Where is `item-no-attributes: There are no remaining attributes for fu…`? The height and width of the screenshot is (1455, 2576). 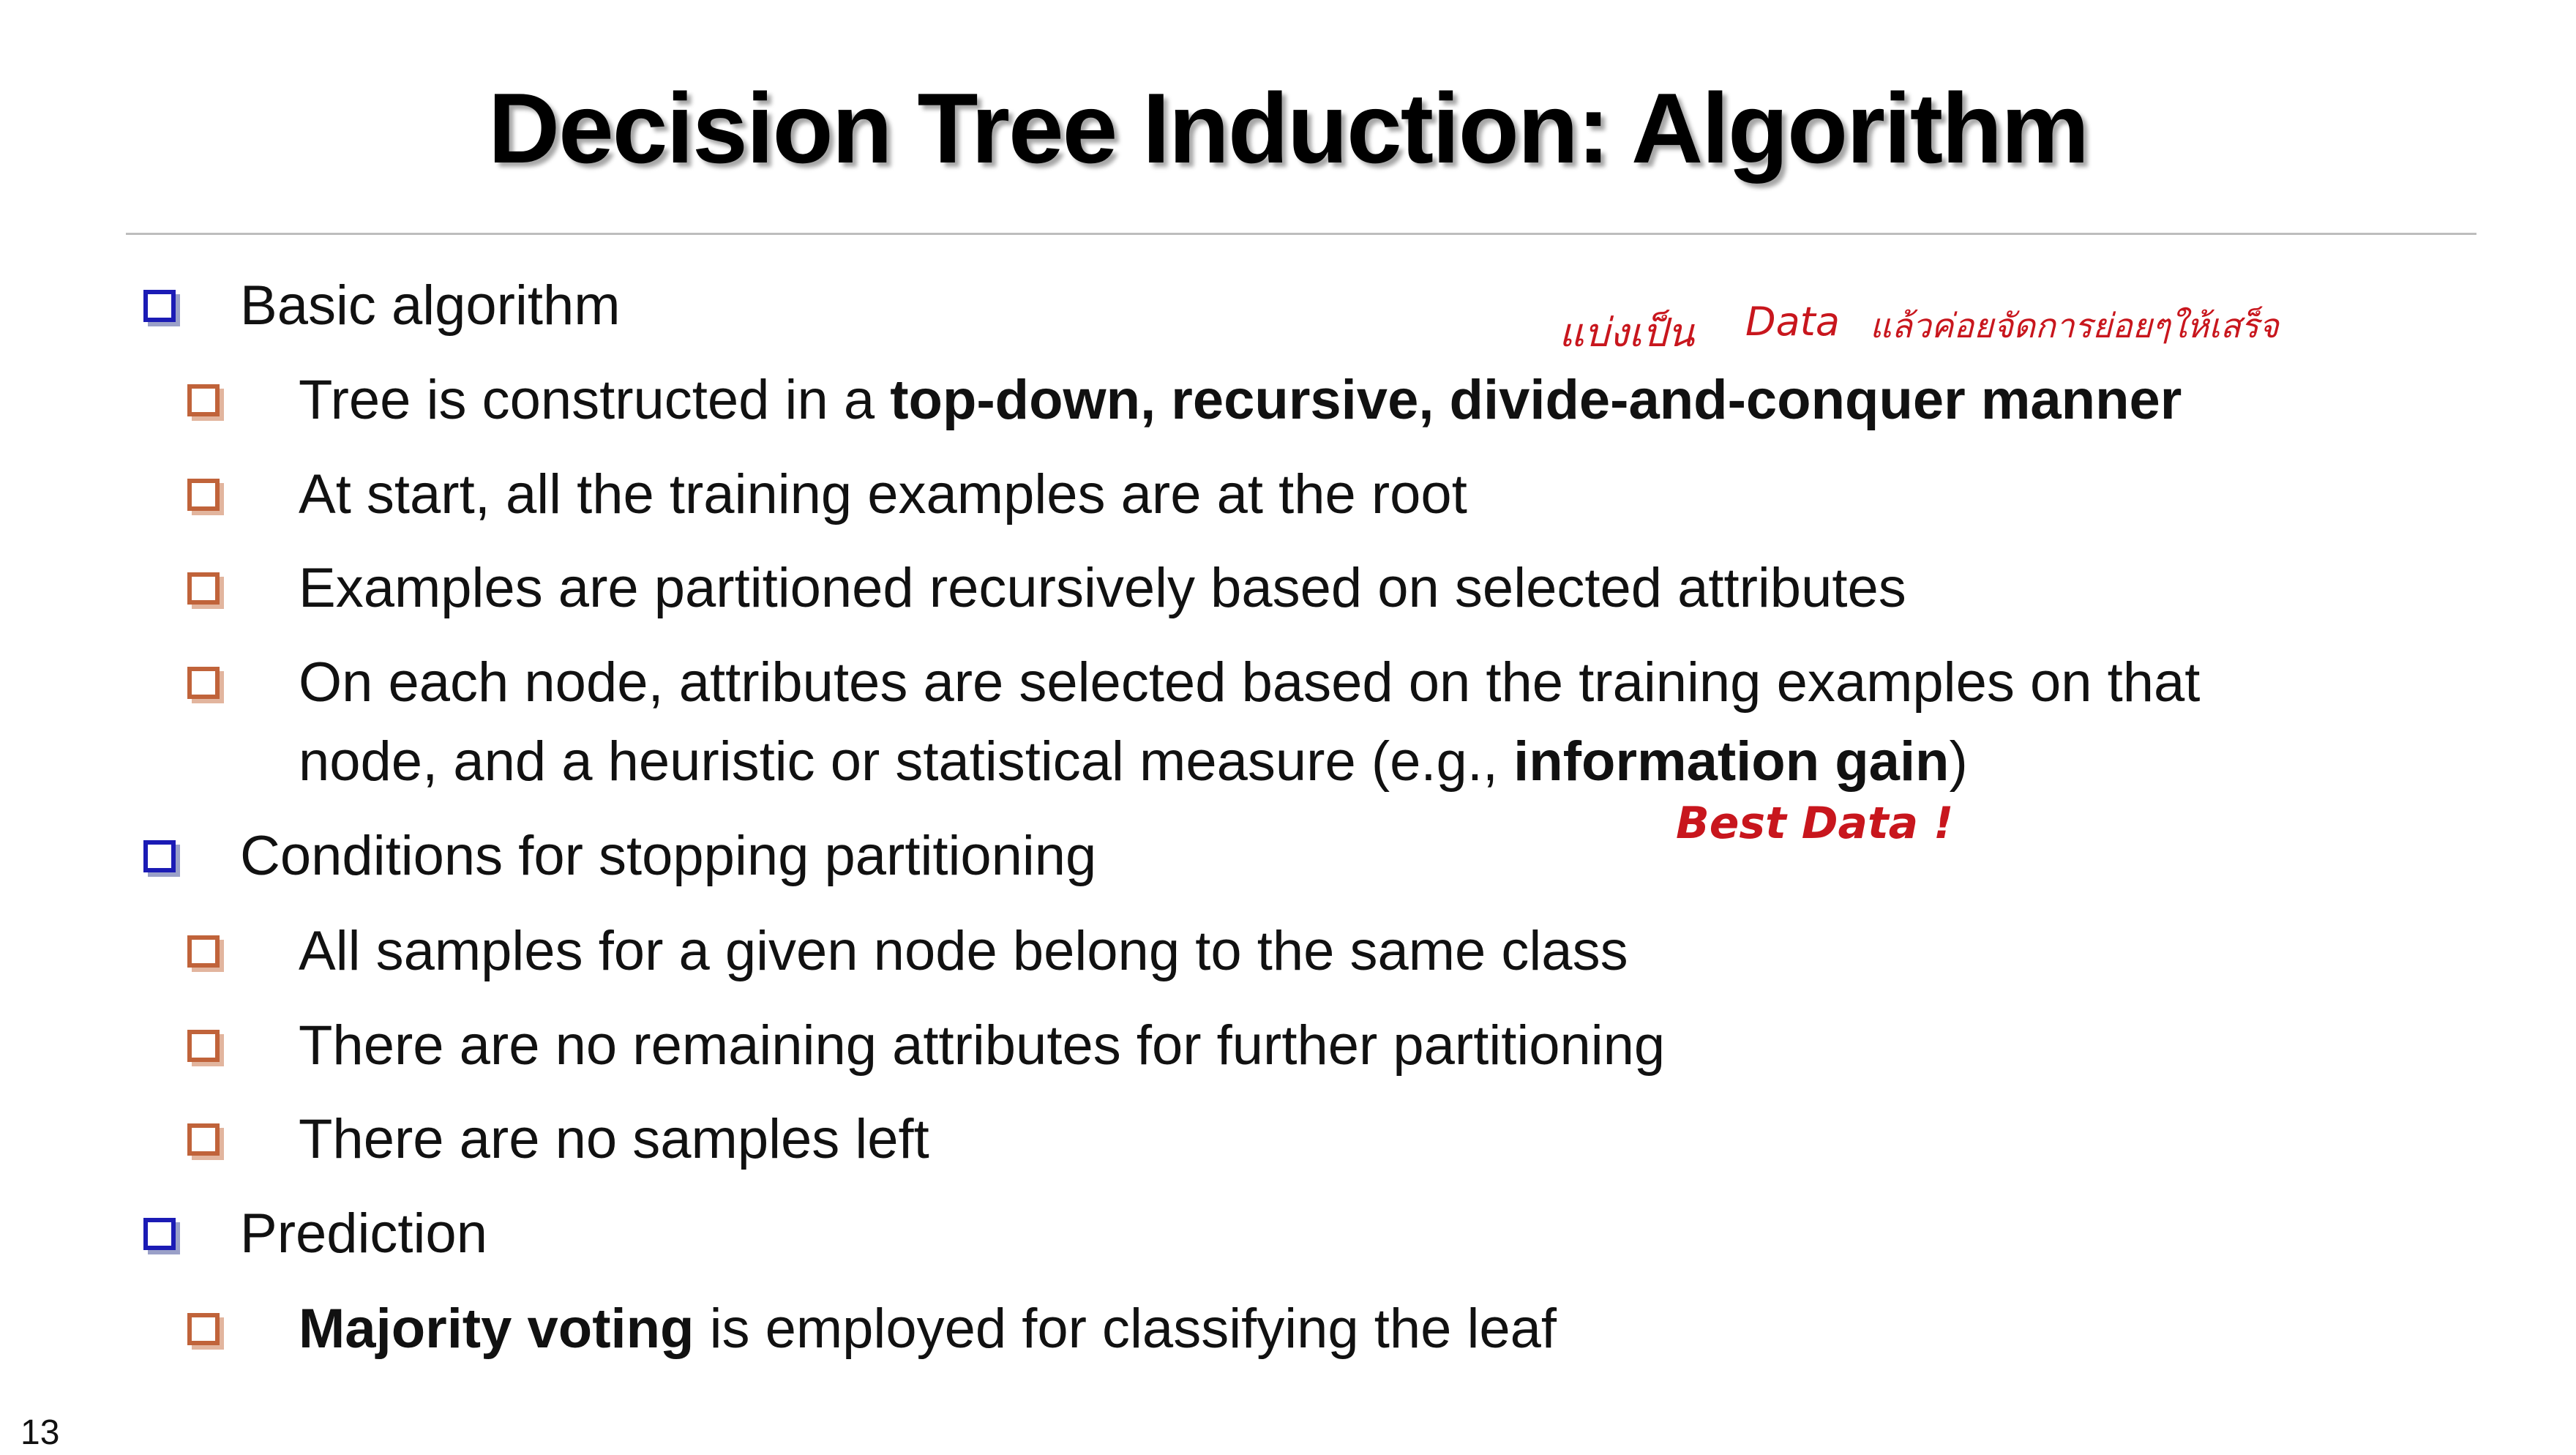 item-no-attributes: There are no remaining attributes for fu… is located at coordinates (982, 1045).